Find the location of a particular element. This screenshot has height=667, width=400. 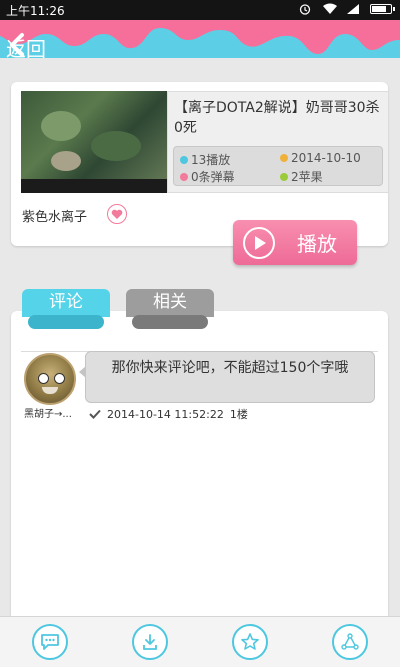

tab-comments: 评论 is located at coordinates (66, 311).